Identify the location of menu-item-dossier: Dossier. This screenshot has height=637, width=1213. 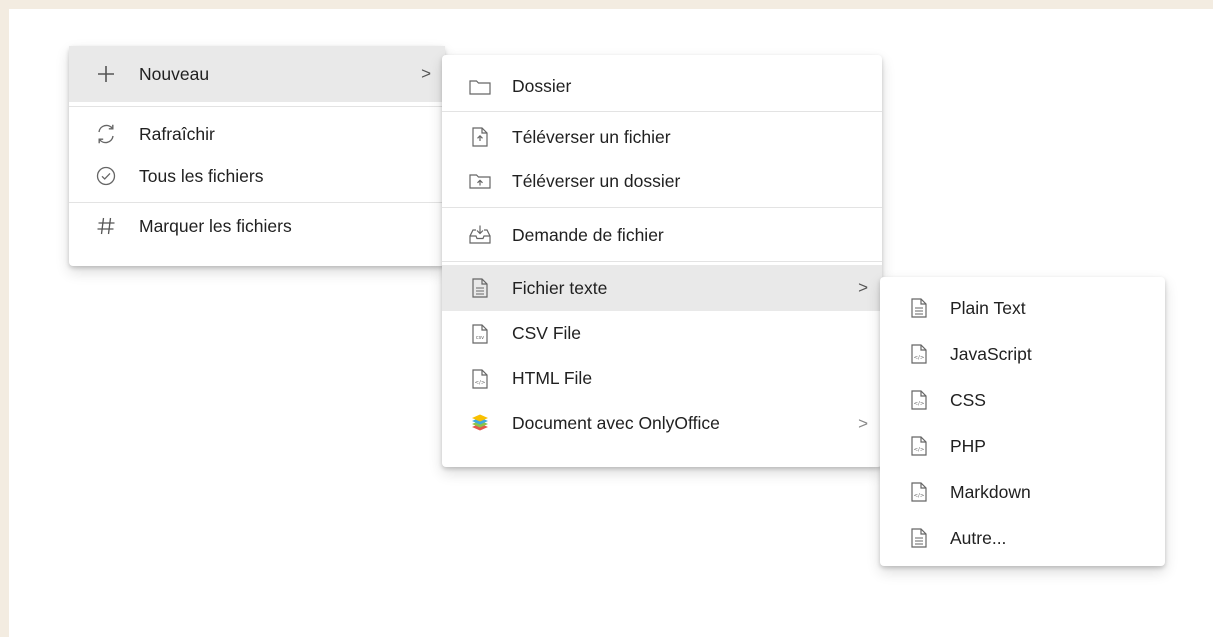
(662, 86).